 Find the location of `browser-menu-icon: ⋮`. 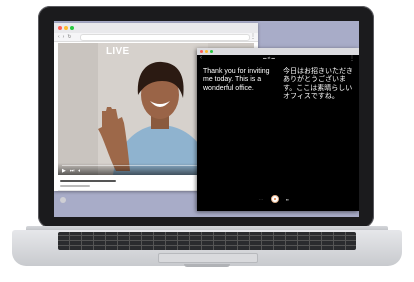

browser-menu-icon: ⋮ is located at coordinates (253, 36).